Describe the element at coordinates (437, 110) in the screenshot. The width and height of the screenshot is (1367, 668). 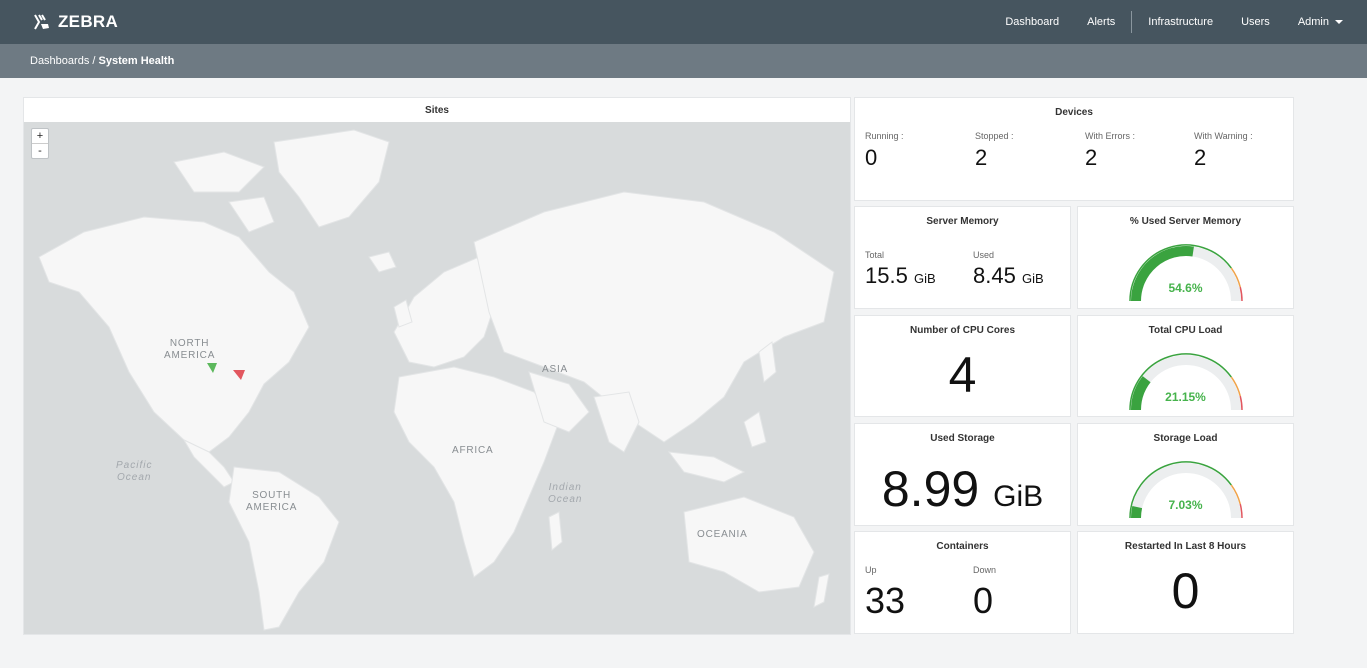
I see `sites-title: Sites` at that location.